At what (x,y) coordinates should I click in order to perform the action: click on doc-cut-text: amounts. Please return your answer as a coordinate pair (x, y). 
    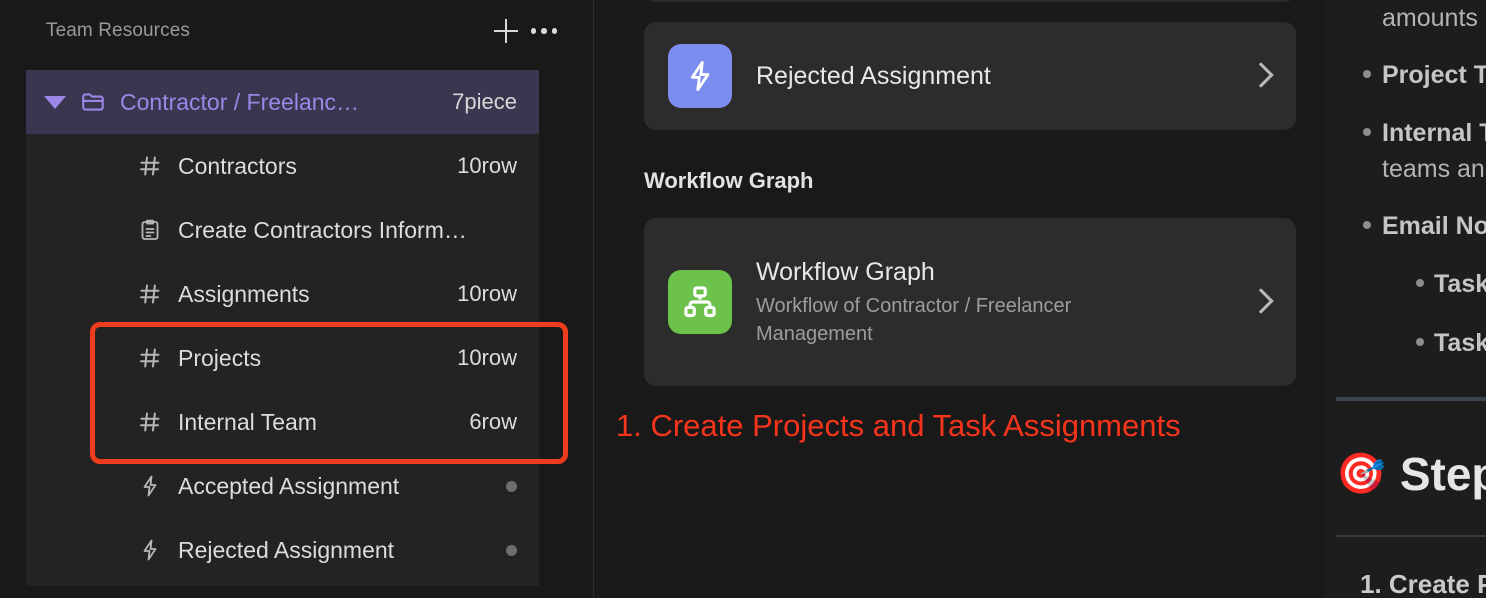
    Looking at the image, I should click on (1430, 18).